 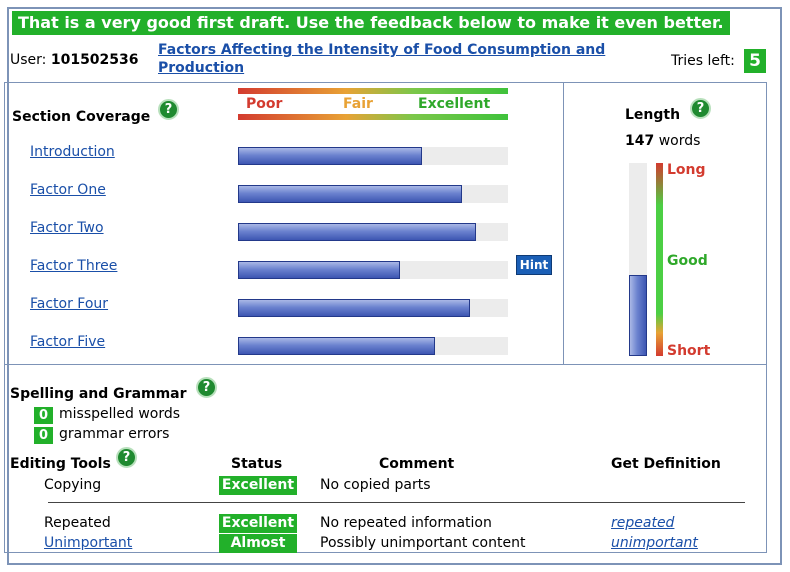 What do you see at coordinates (665, 223) in the screenshot?
I see `length-panel` at bounding box center [665, 223].